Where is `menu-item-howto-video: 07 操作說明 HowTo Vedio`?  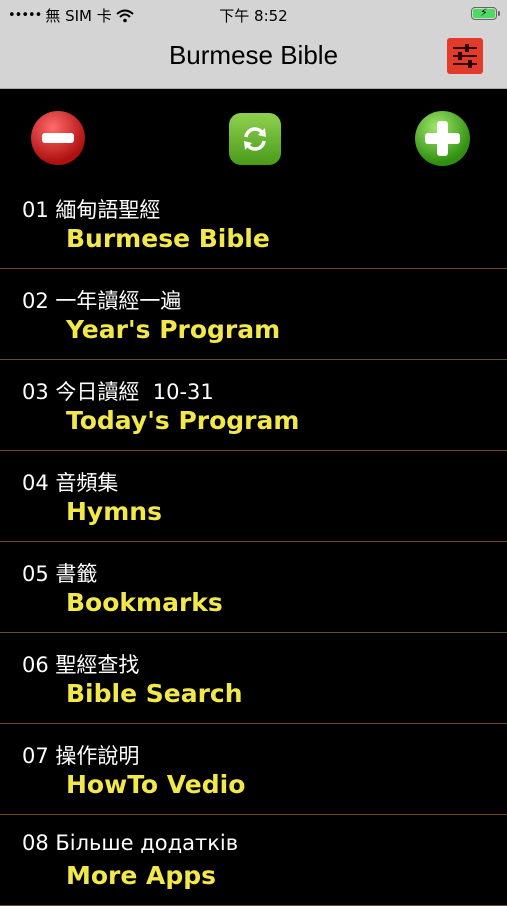 menu-item-howto-video: 07 操作說明 HowTo Vedio is located at coordinates (253, 769).